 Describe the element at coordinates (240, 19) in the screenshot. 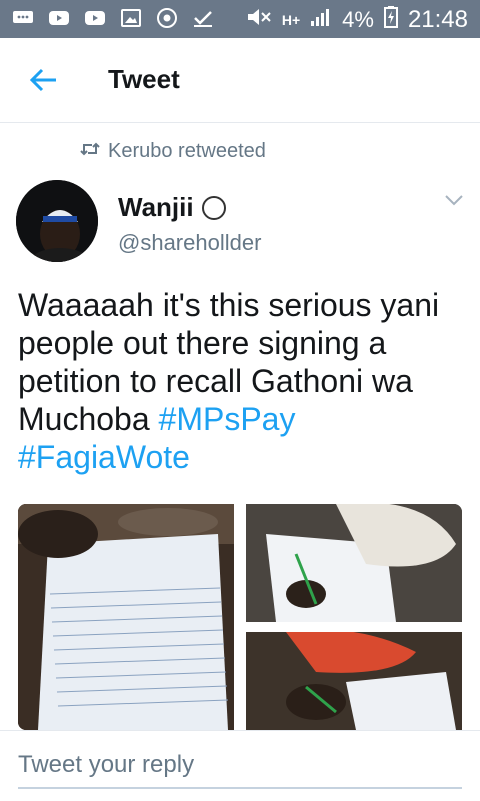

I see `status-bar: H+ 4% 21:48` at that location.